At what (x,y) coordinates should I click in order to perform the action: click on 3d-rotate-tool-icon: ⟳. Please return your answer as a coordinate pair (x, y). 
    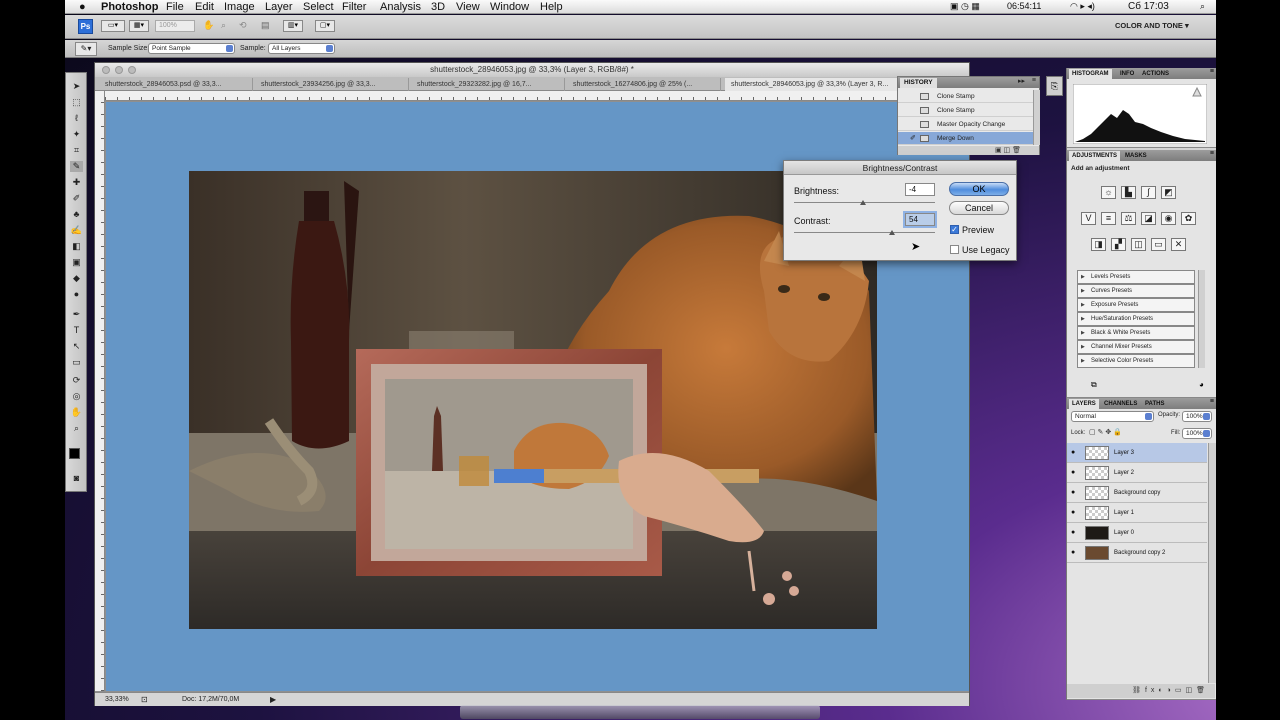
    Looking at the image, I should click on (76, 380).